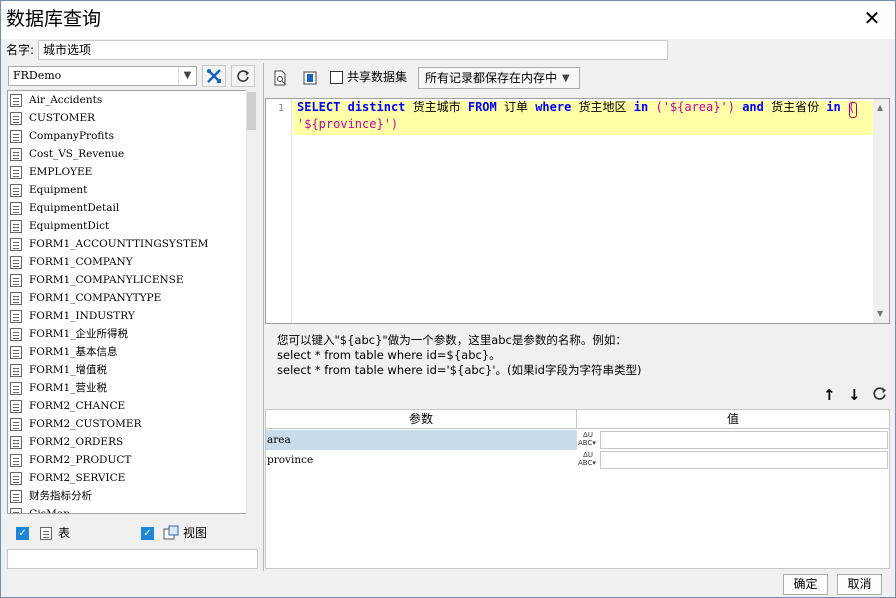 The width and height of the screenshot is (896, 598). I want to click on table-list-item: EquipmentDict, so click(59, 226).